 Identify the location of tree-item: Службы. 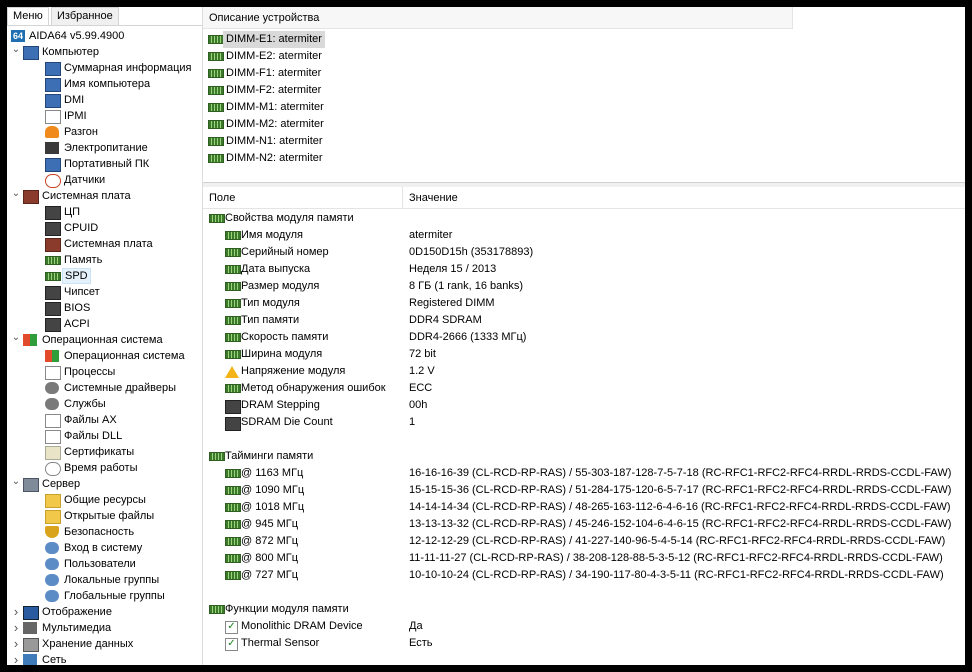
(104, 404).